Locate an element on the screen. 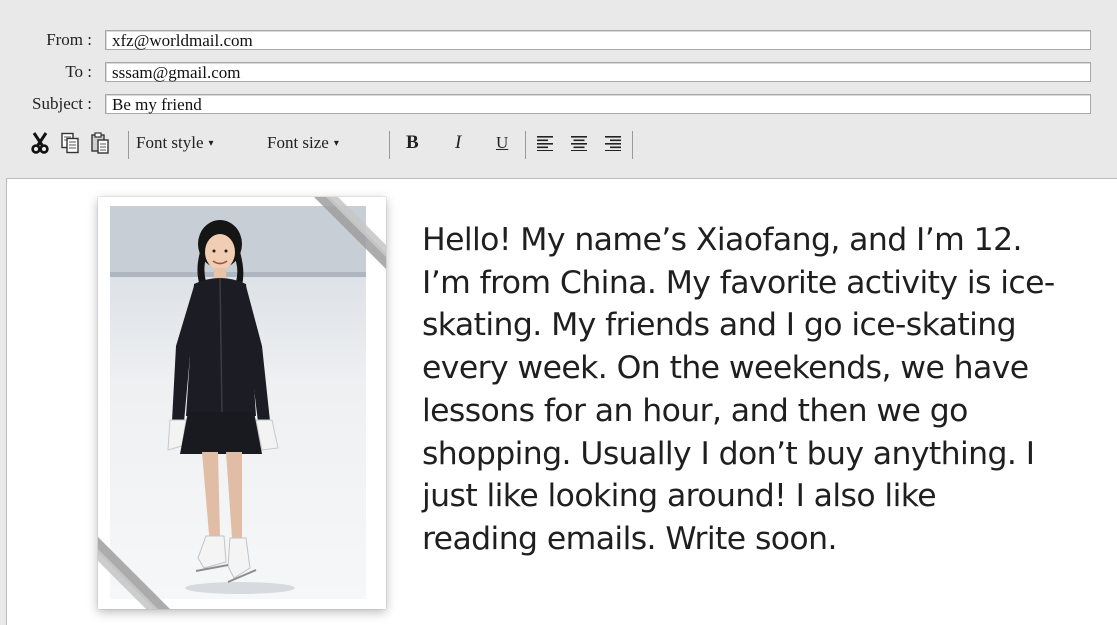 This screenshot has width=1117, height=625. to-field: sssam@gmail.com is located at coordinates (598, 72).